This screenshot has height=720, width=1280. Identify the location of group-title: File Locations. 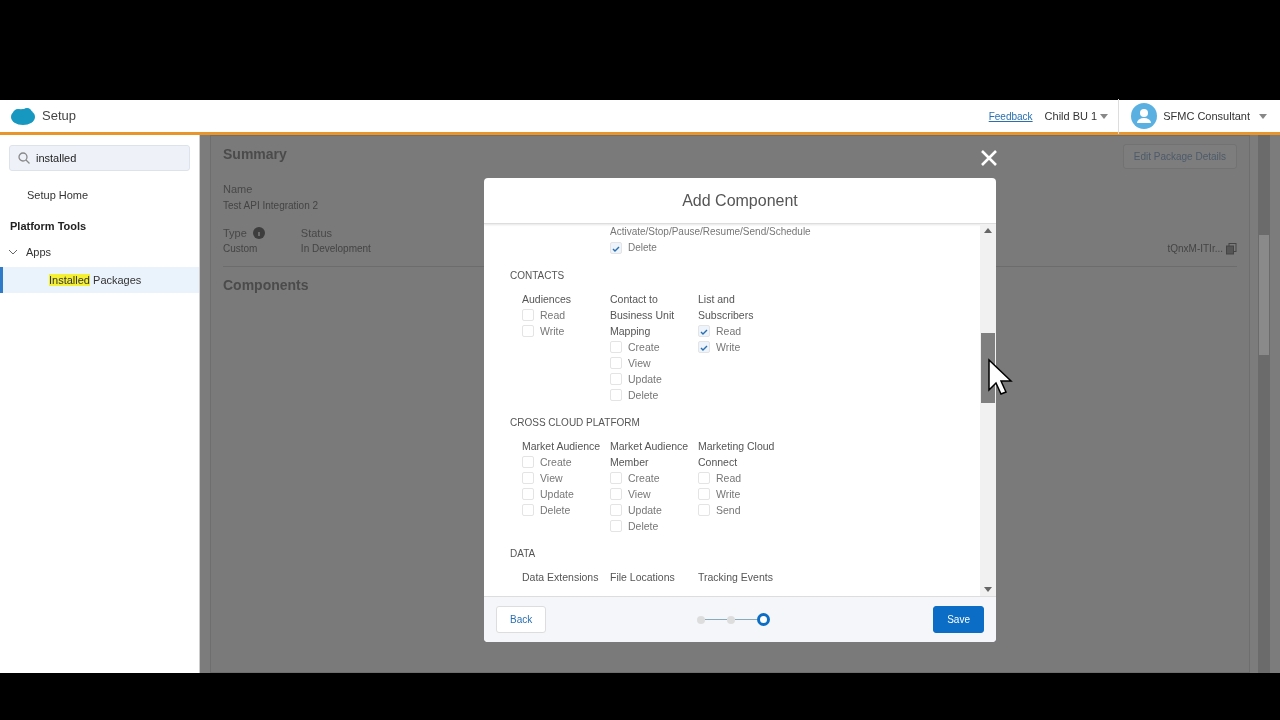
(643, 577).